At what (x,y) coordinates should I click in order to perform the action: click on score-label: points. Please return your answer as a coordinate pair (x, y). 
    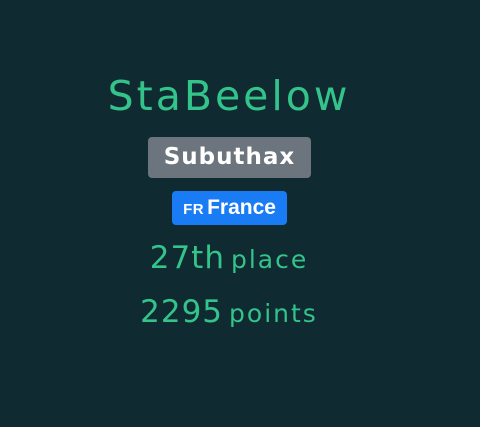
    Looking at the image, I should click on (273, 313).